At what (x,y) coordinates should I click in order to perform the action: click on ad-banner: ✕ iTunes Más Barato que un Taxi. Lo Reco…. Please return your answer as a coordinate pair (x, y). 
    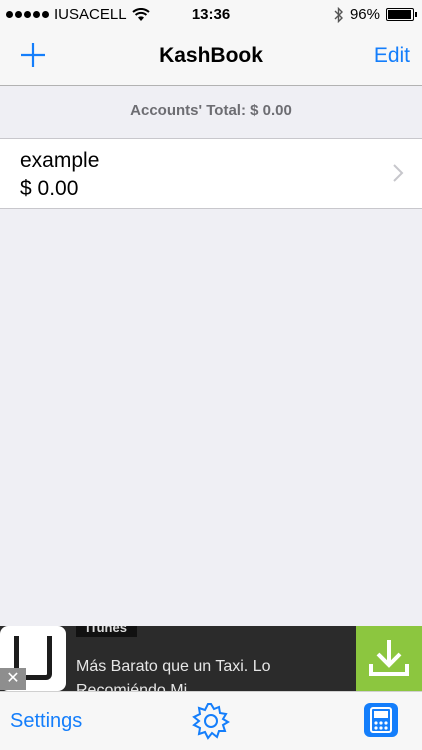
    Looking at the image, I should click on (211, 658).